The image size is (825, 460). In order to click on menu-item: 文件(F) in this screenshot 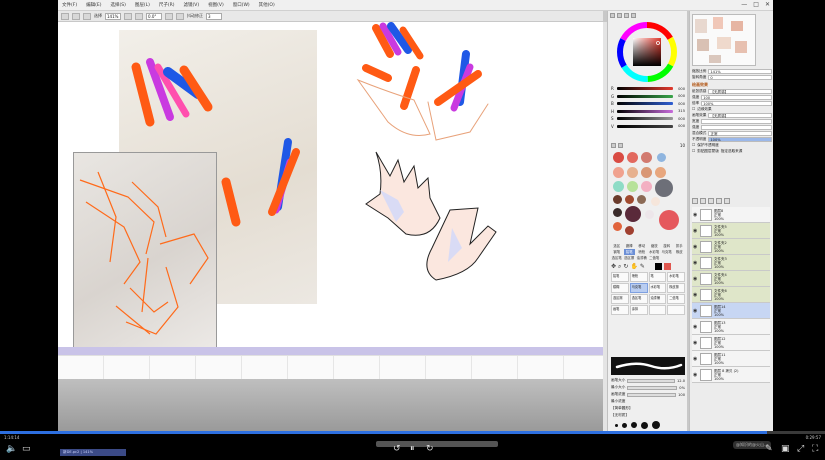, I will do `click(69, 5)`.